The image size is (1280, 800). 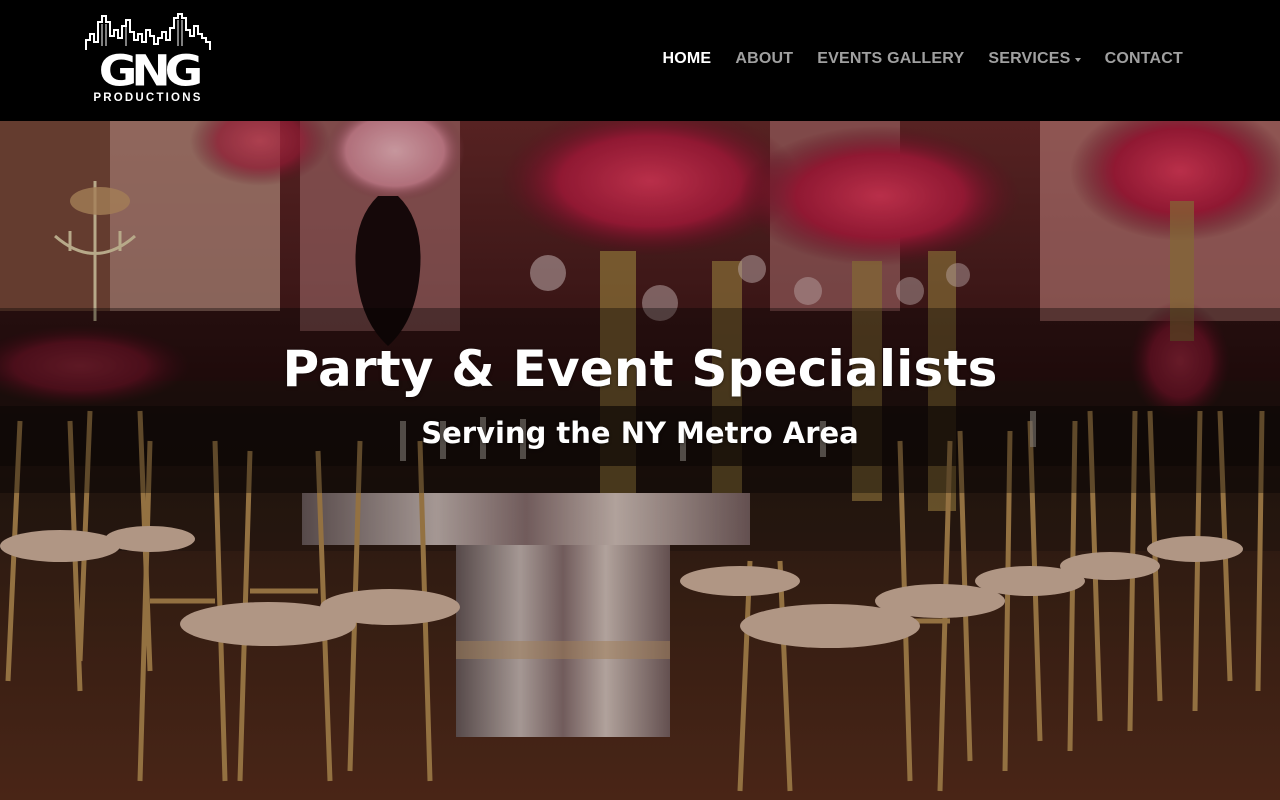 What do you see at coordinates (1144, 59) in the screenshot?
I see `nav-contact: CONTACT` at bounding box center [1144, 59].